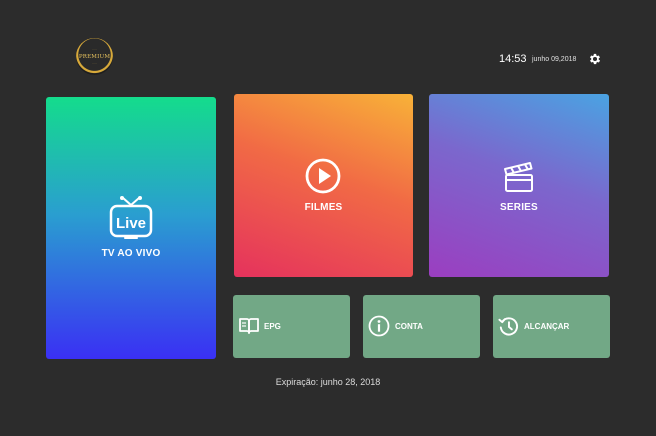 The width and height of the screenshot is (656, 436). What do you see at coordinates (328, 382) in the screenshot?
I see `expiry-text: Expiração: junho 28, 2018` at bounding box center [328, 382].